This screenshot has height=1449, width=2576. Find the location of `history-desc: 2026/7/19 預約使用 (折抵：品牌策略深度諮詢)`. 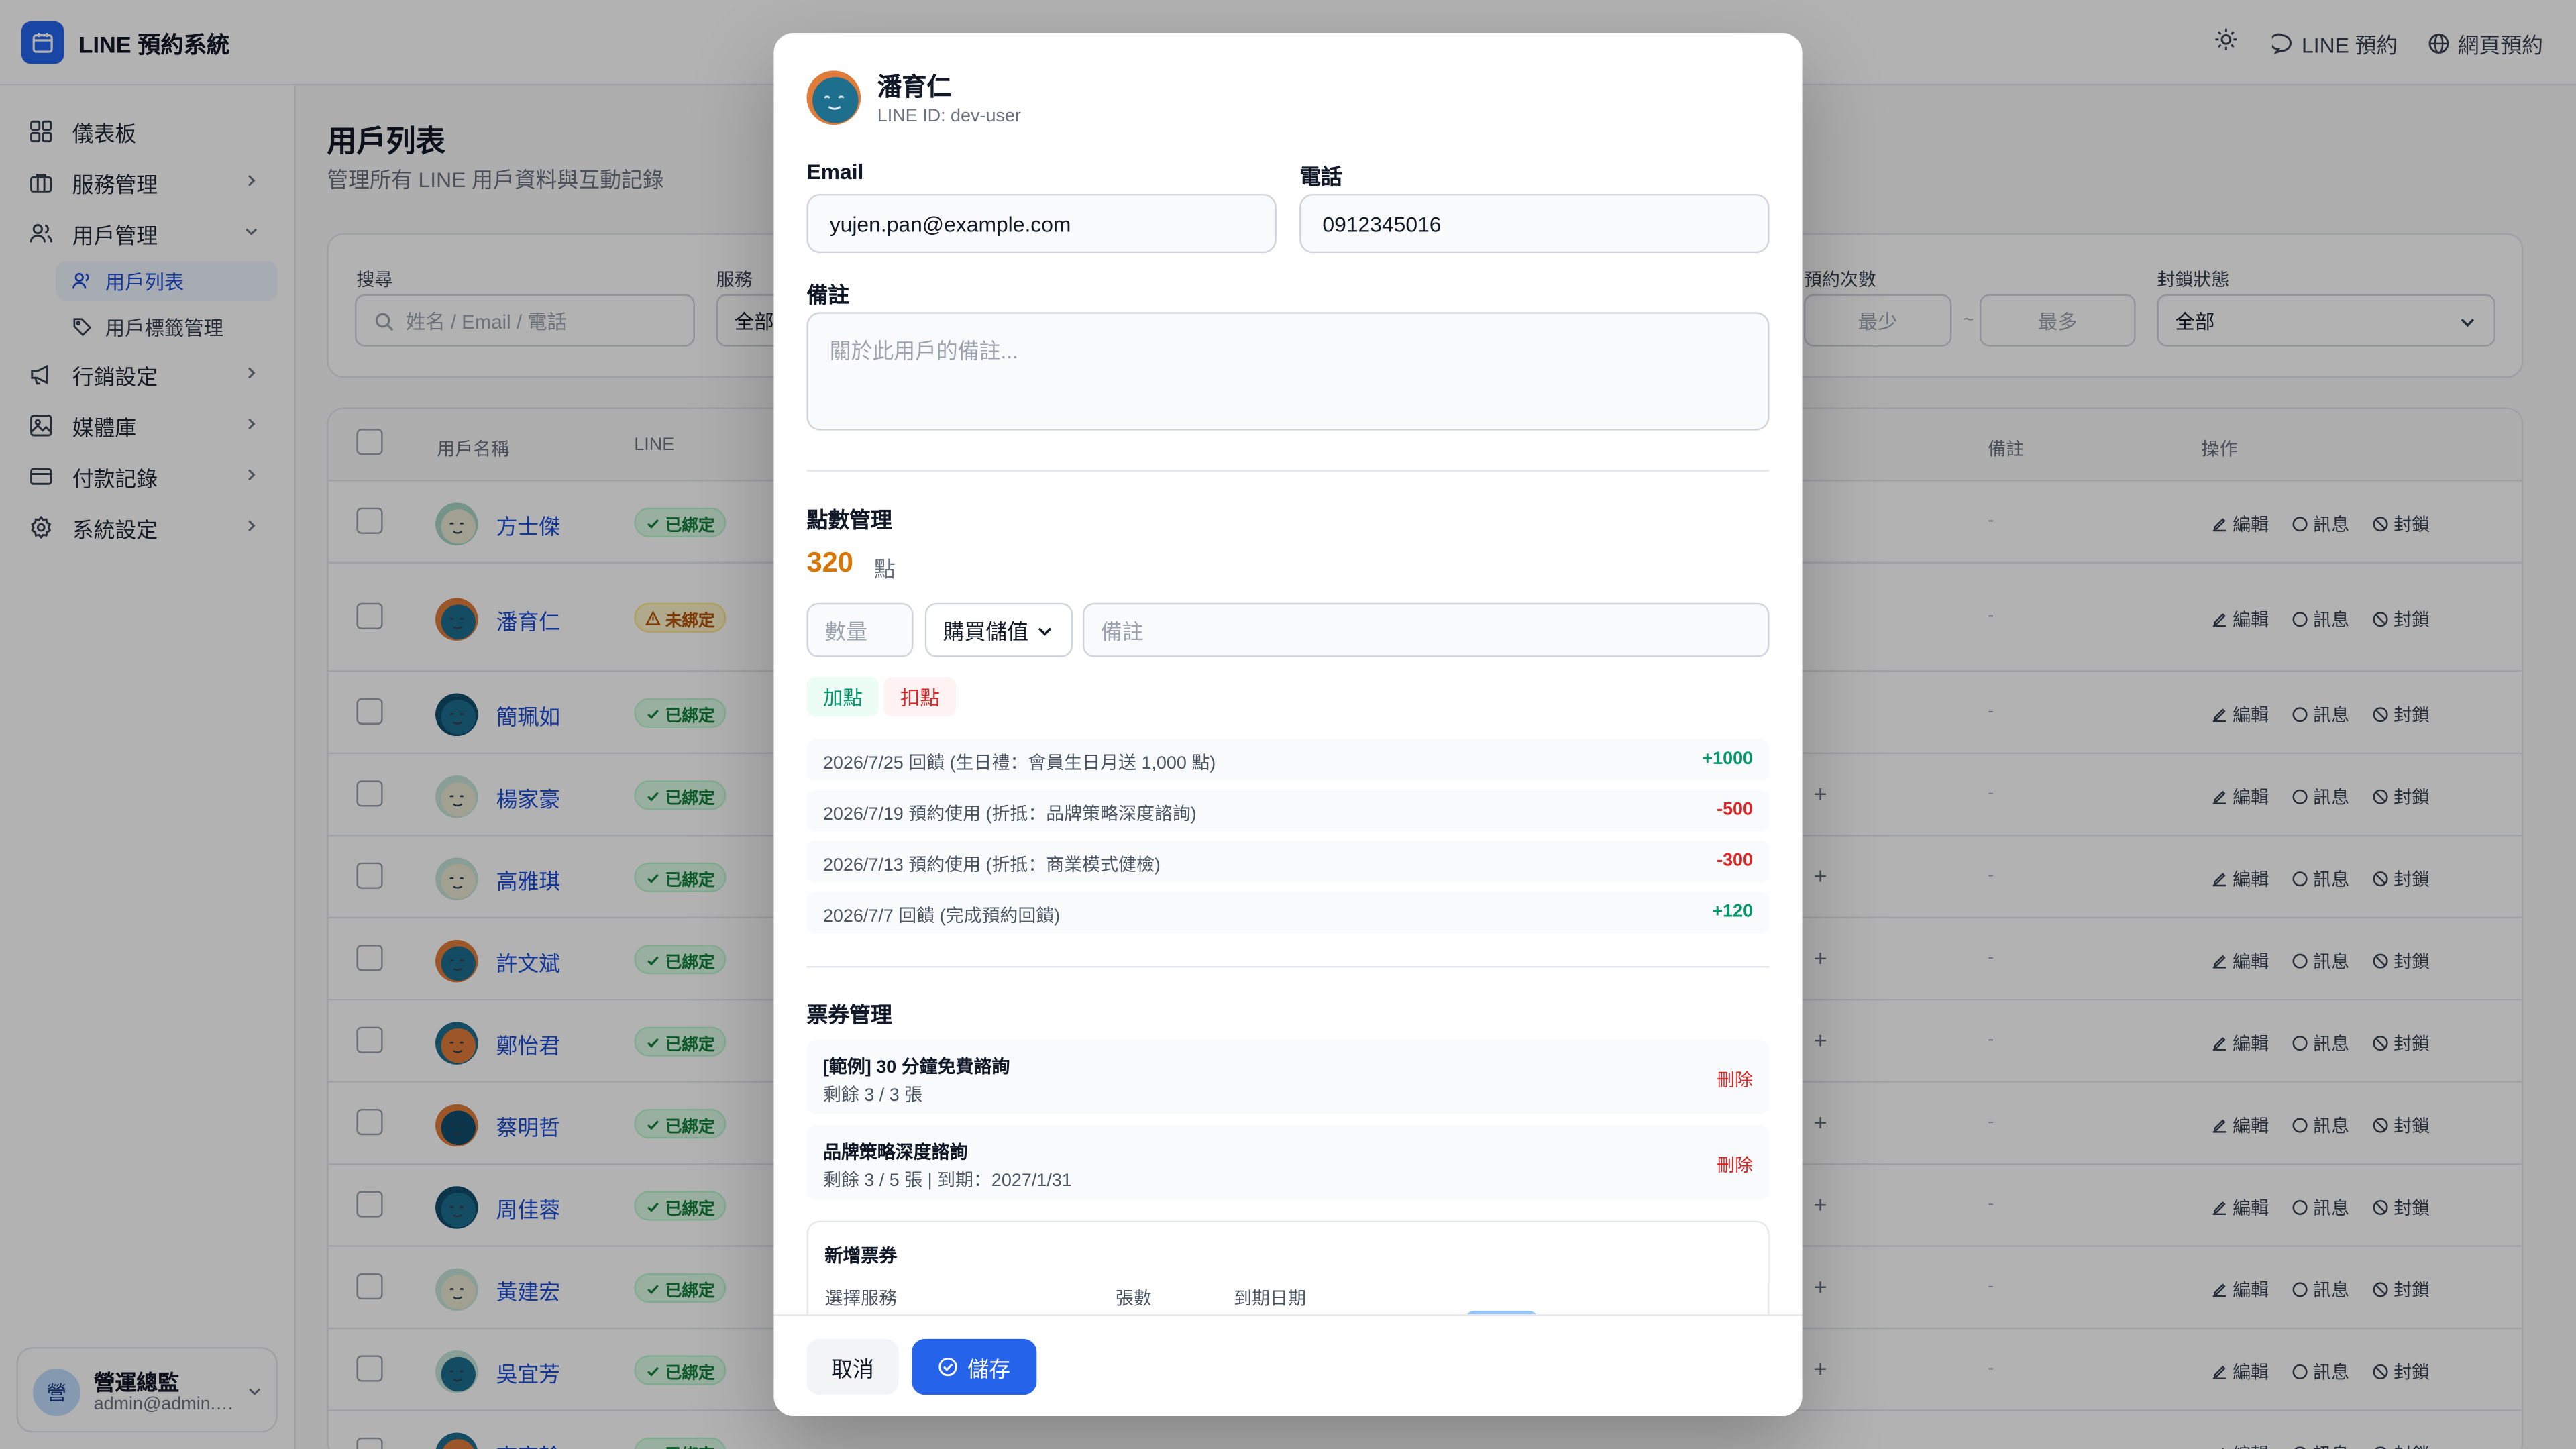

history-desc: 2026/7/19 預約使用 (折抵：品牌策略深度諮詢) is located at coordinates (1009, 815).